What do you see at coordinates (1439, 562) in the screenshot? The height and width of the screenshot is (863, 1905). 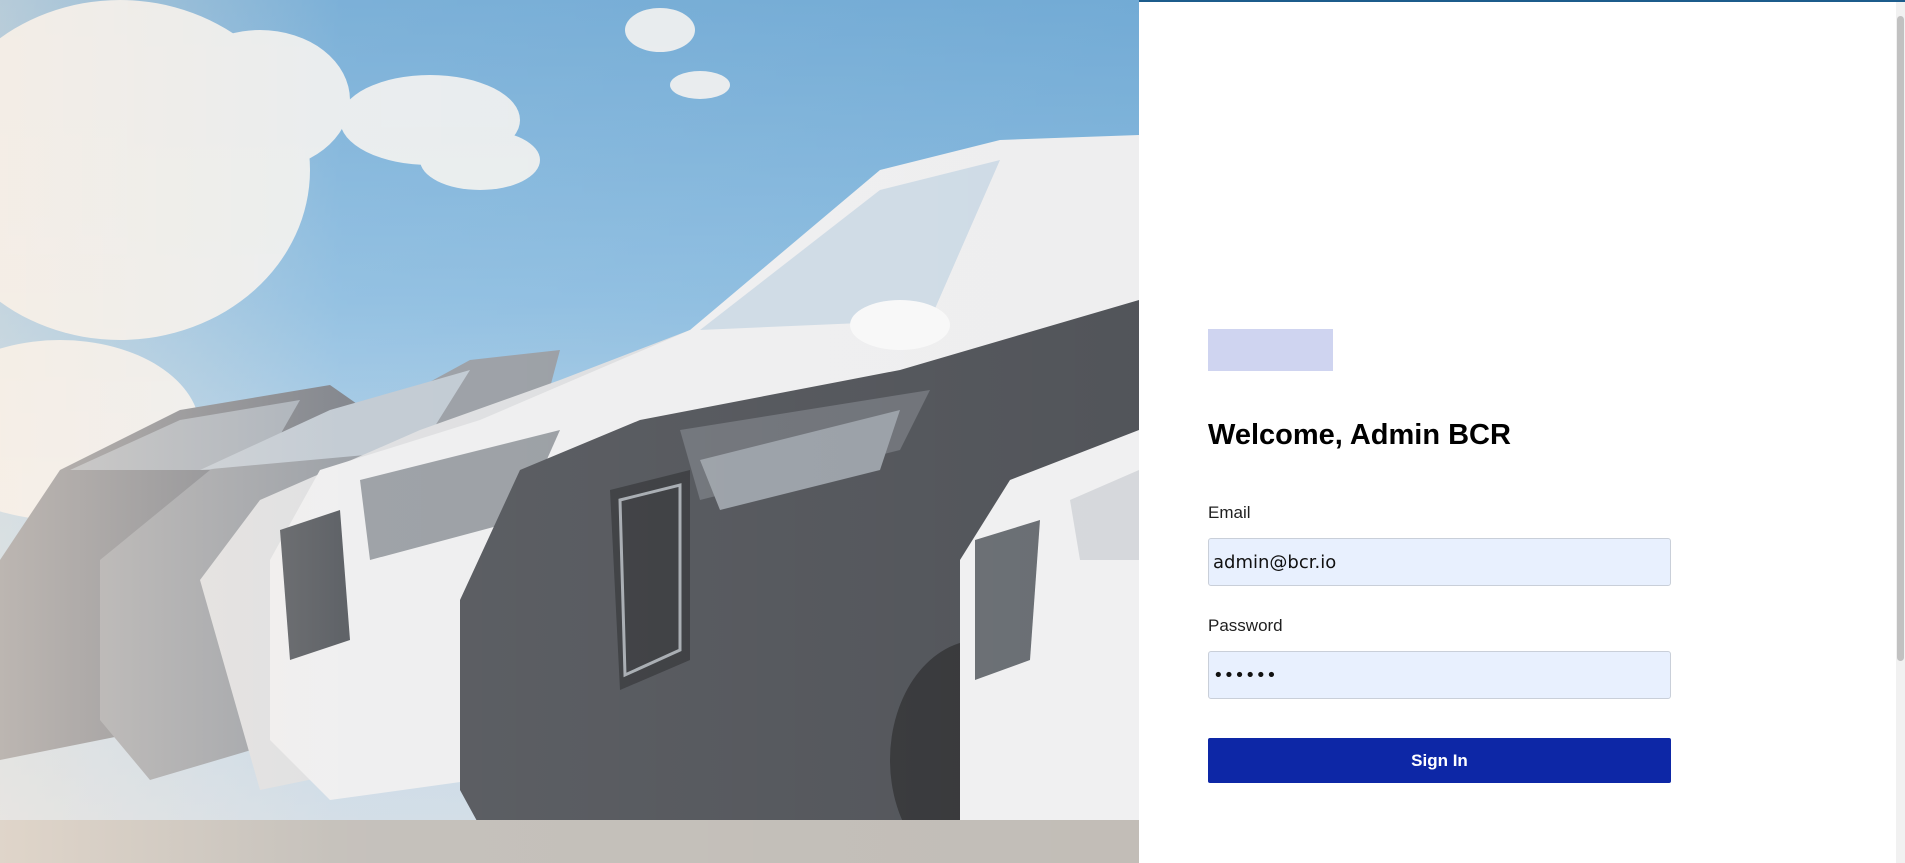 I see `email-field` at bounding box center [1439, 562].